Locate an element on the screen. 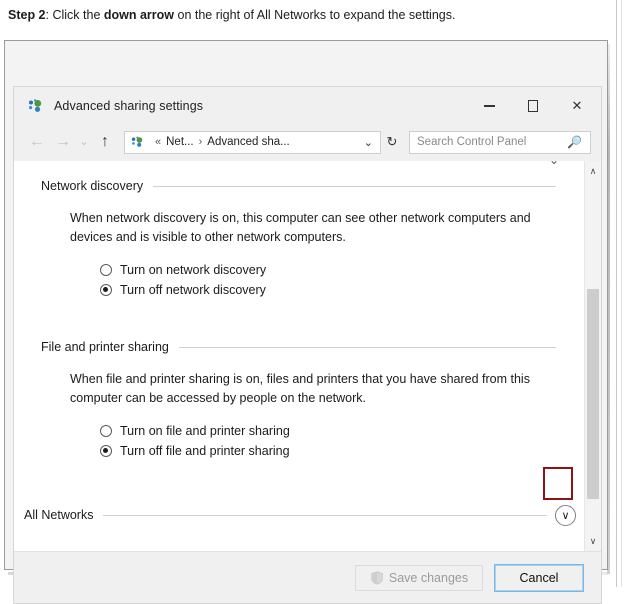  radio-label: Turn on network discovery is located at coordinates (193, 270).